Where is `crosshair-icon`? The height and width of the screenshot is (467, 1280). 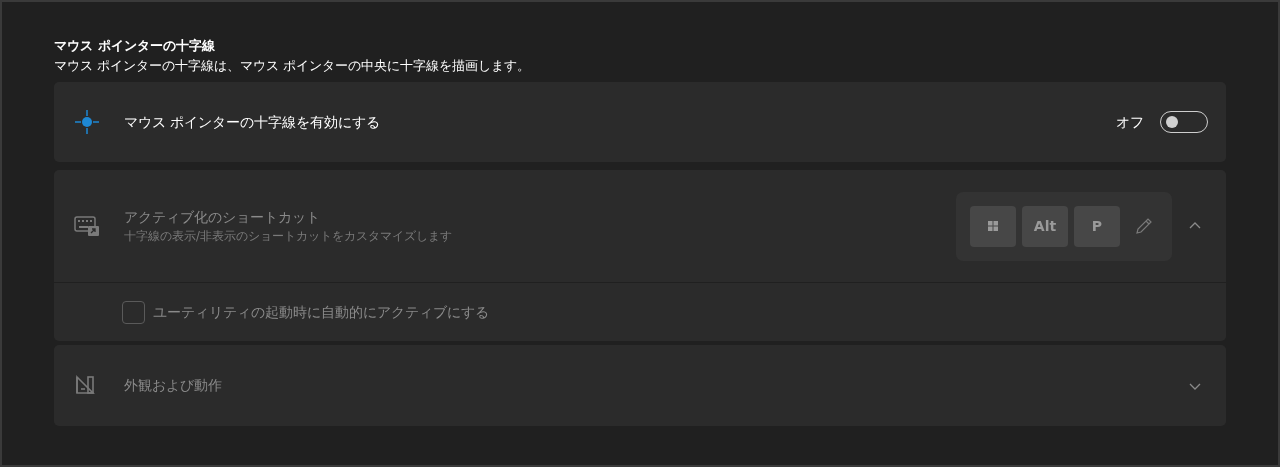 crosshair-icon is located at coordinates (87, 122).